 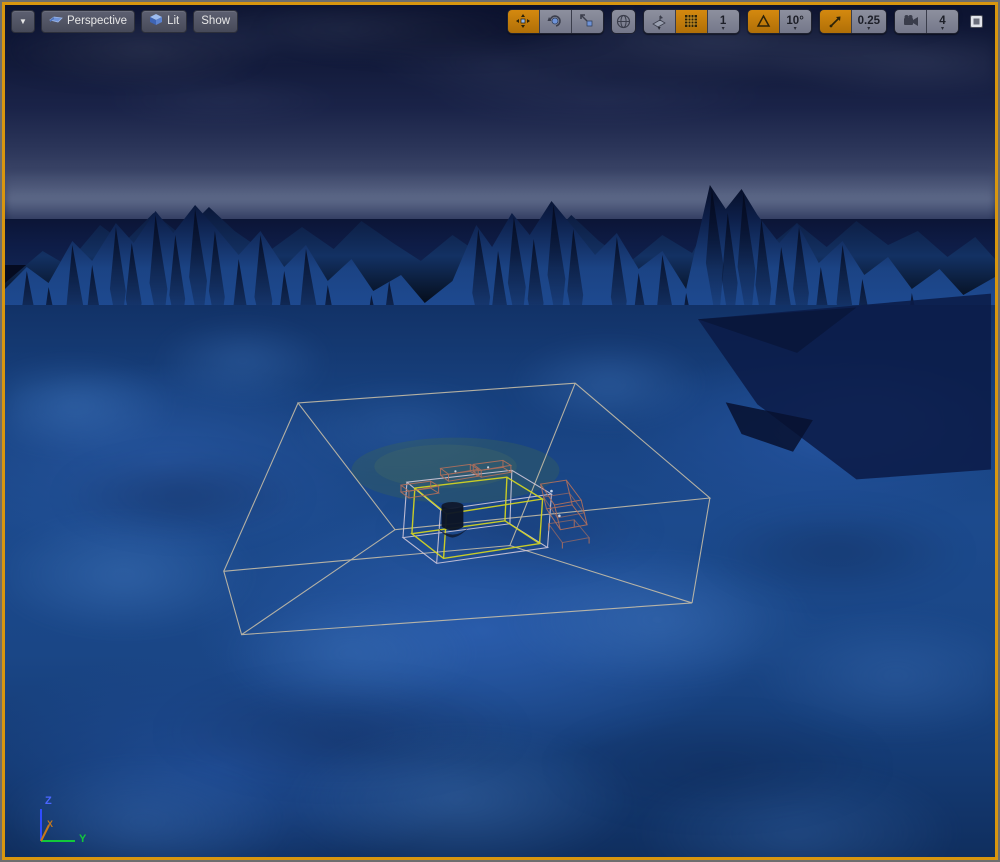 I want to click on show-flags-button: Show, so click(x=216, y=21).